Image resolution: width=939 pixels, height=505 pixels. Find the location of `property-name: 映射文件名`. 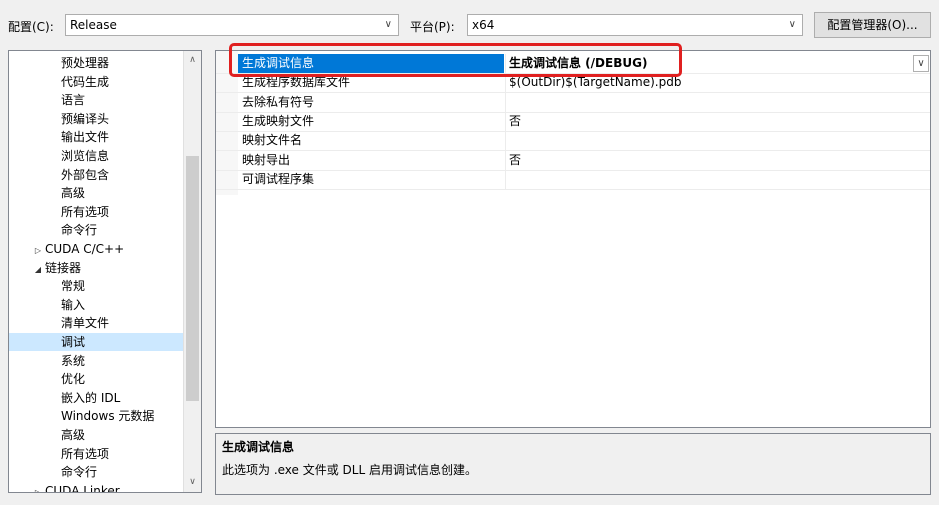

property-name: 映射文件名 is located at coordinates (272, 140).